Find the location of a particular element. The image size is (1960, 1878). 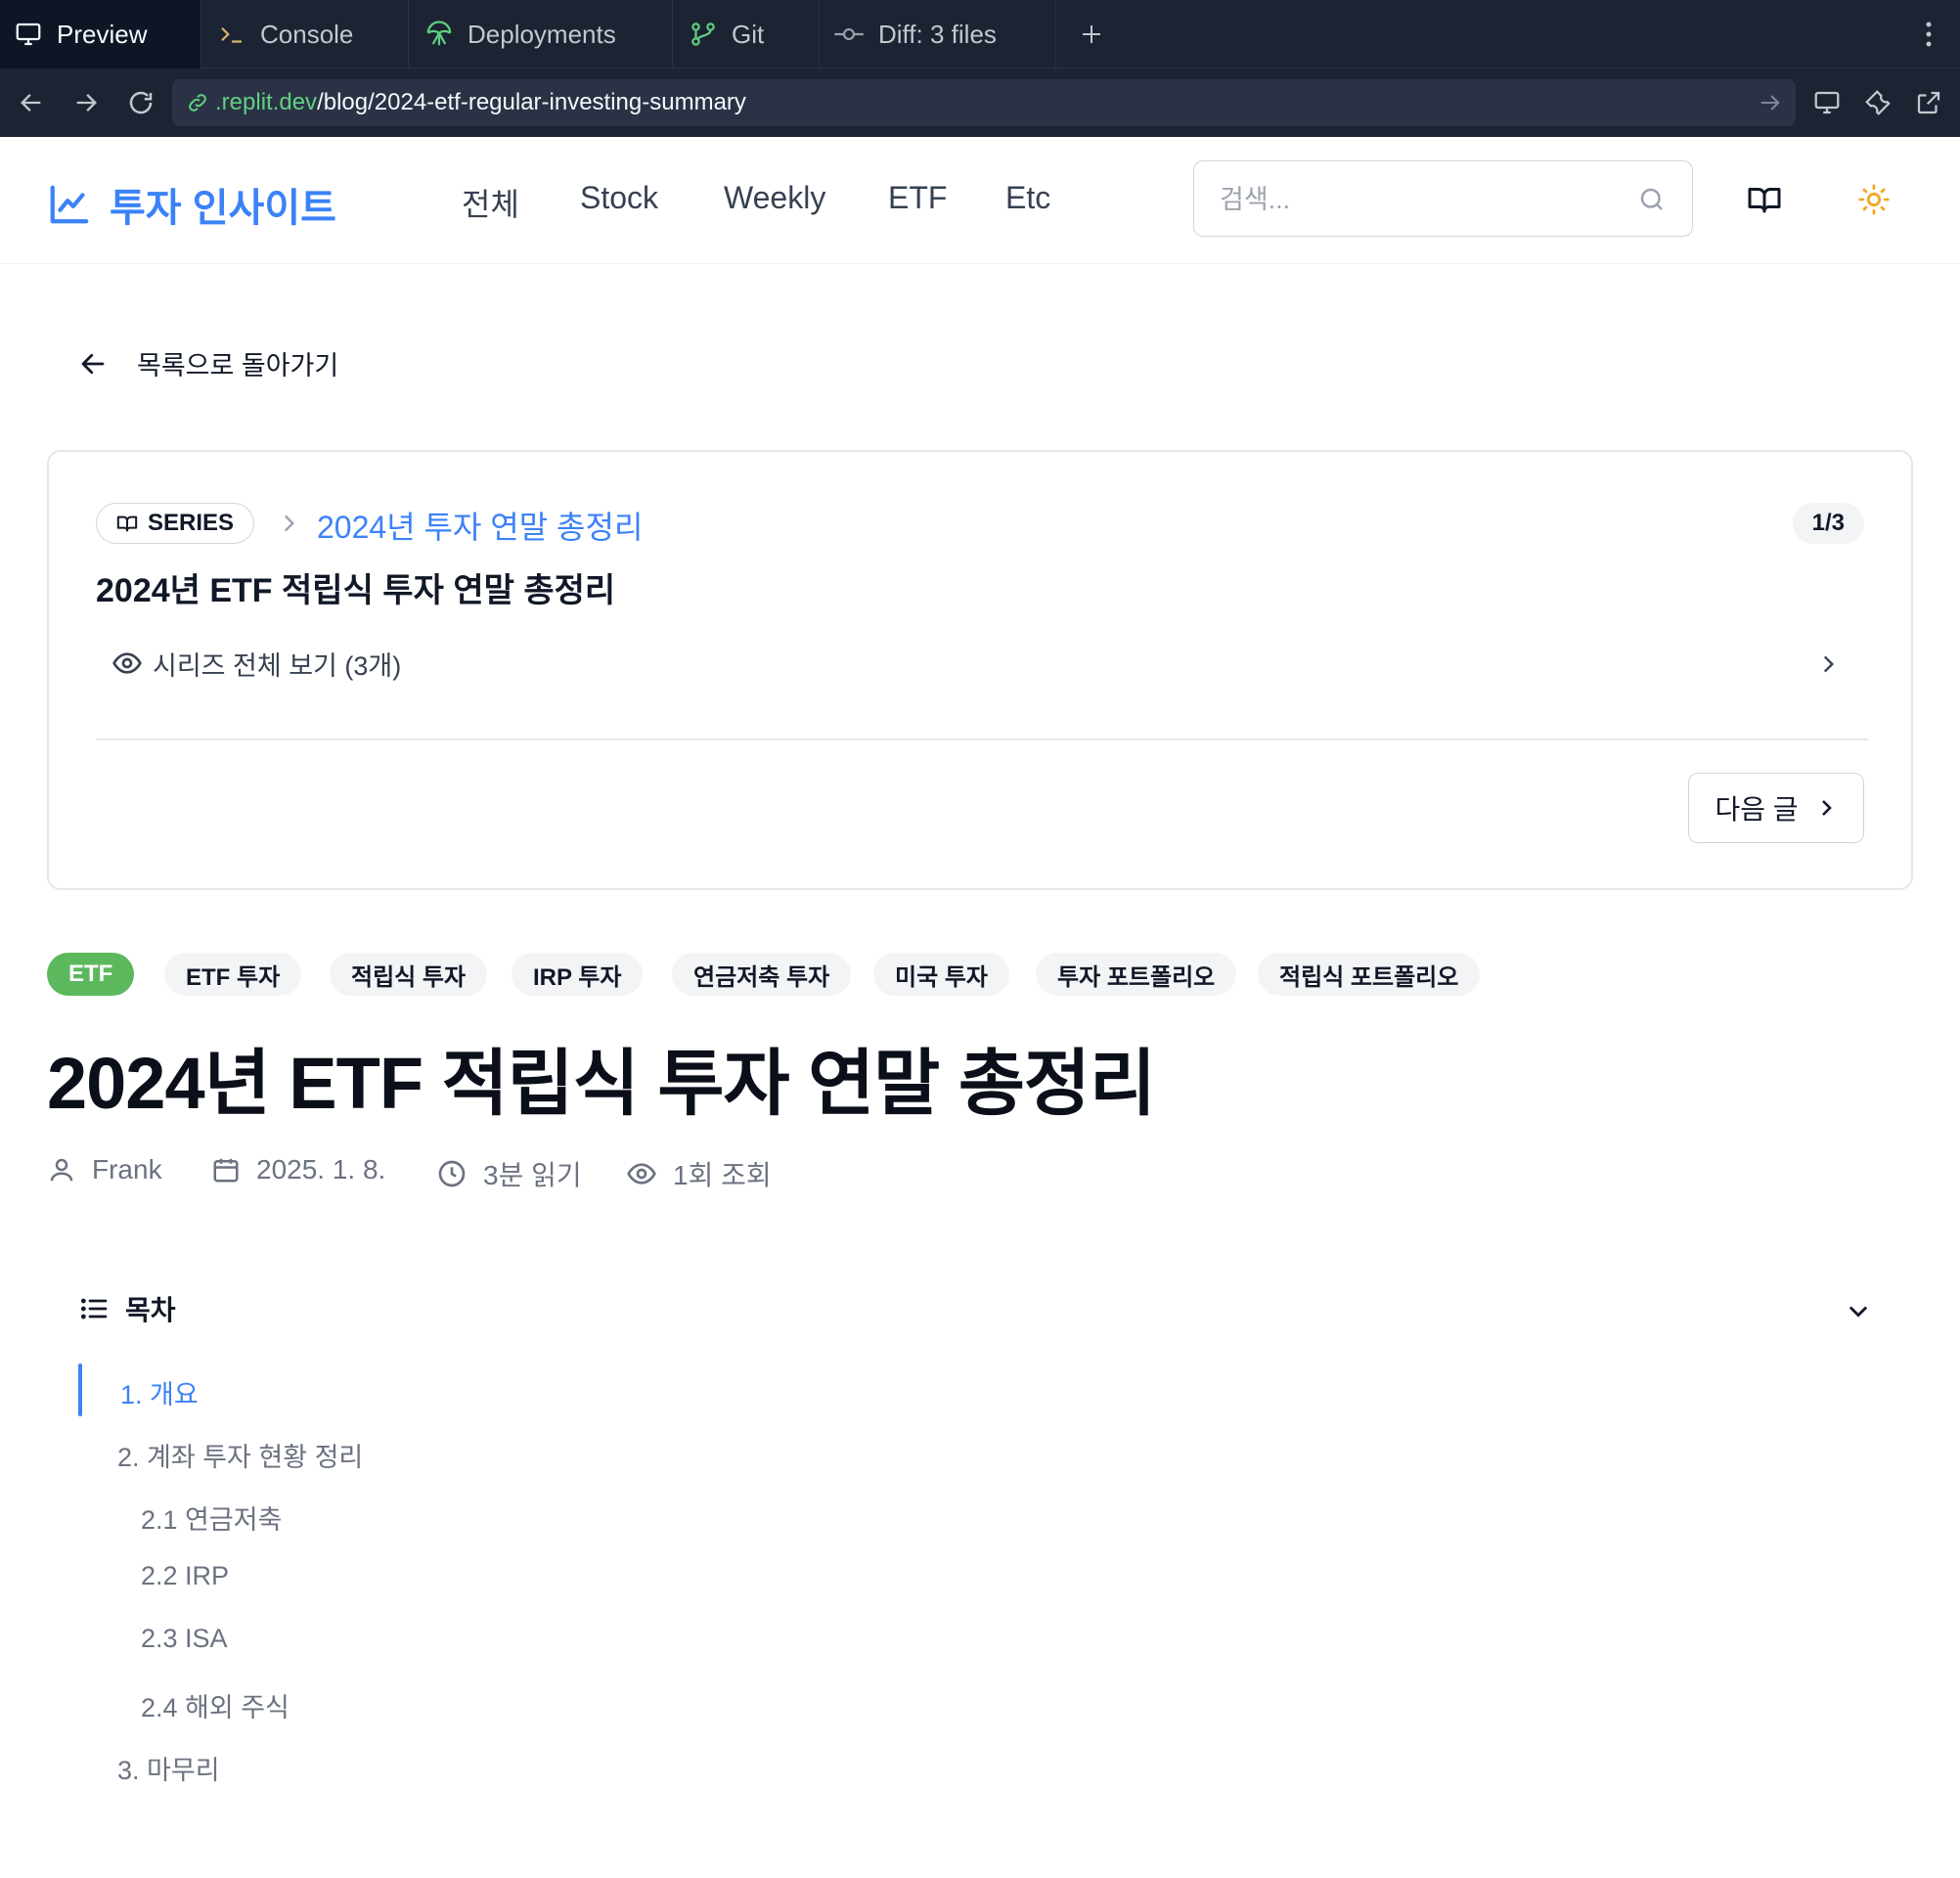

new-tab-button is located at coordinates (1091, 34).